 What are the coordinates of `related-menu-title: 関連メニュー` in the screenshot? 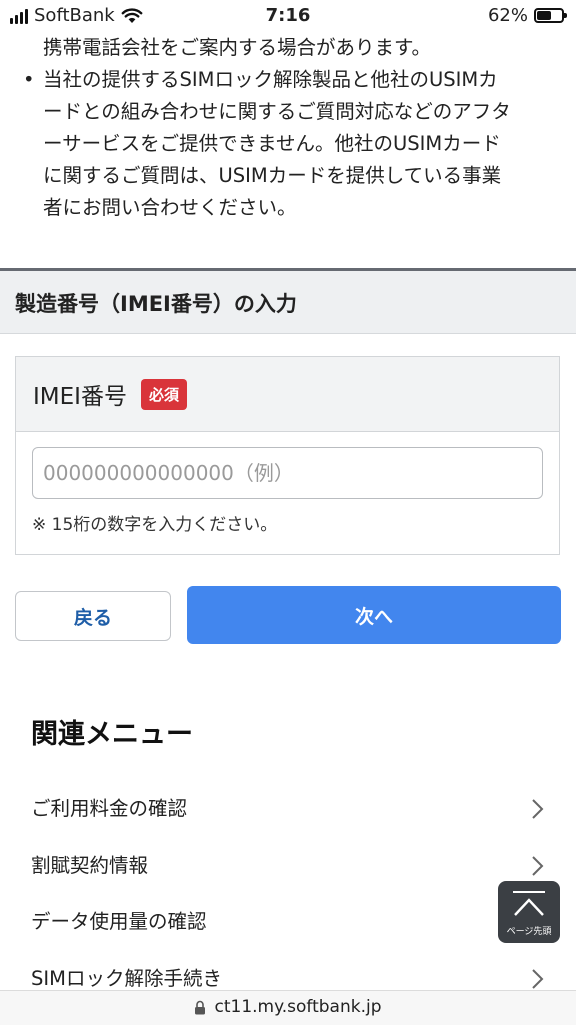 It's located at (112, 734).